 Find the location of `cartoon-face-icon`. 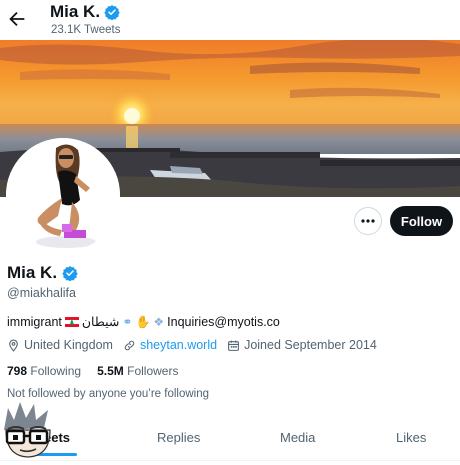

cartoon-face-icon is located at coordinates (27, 430).